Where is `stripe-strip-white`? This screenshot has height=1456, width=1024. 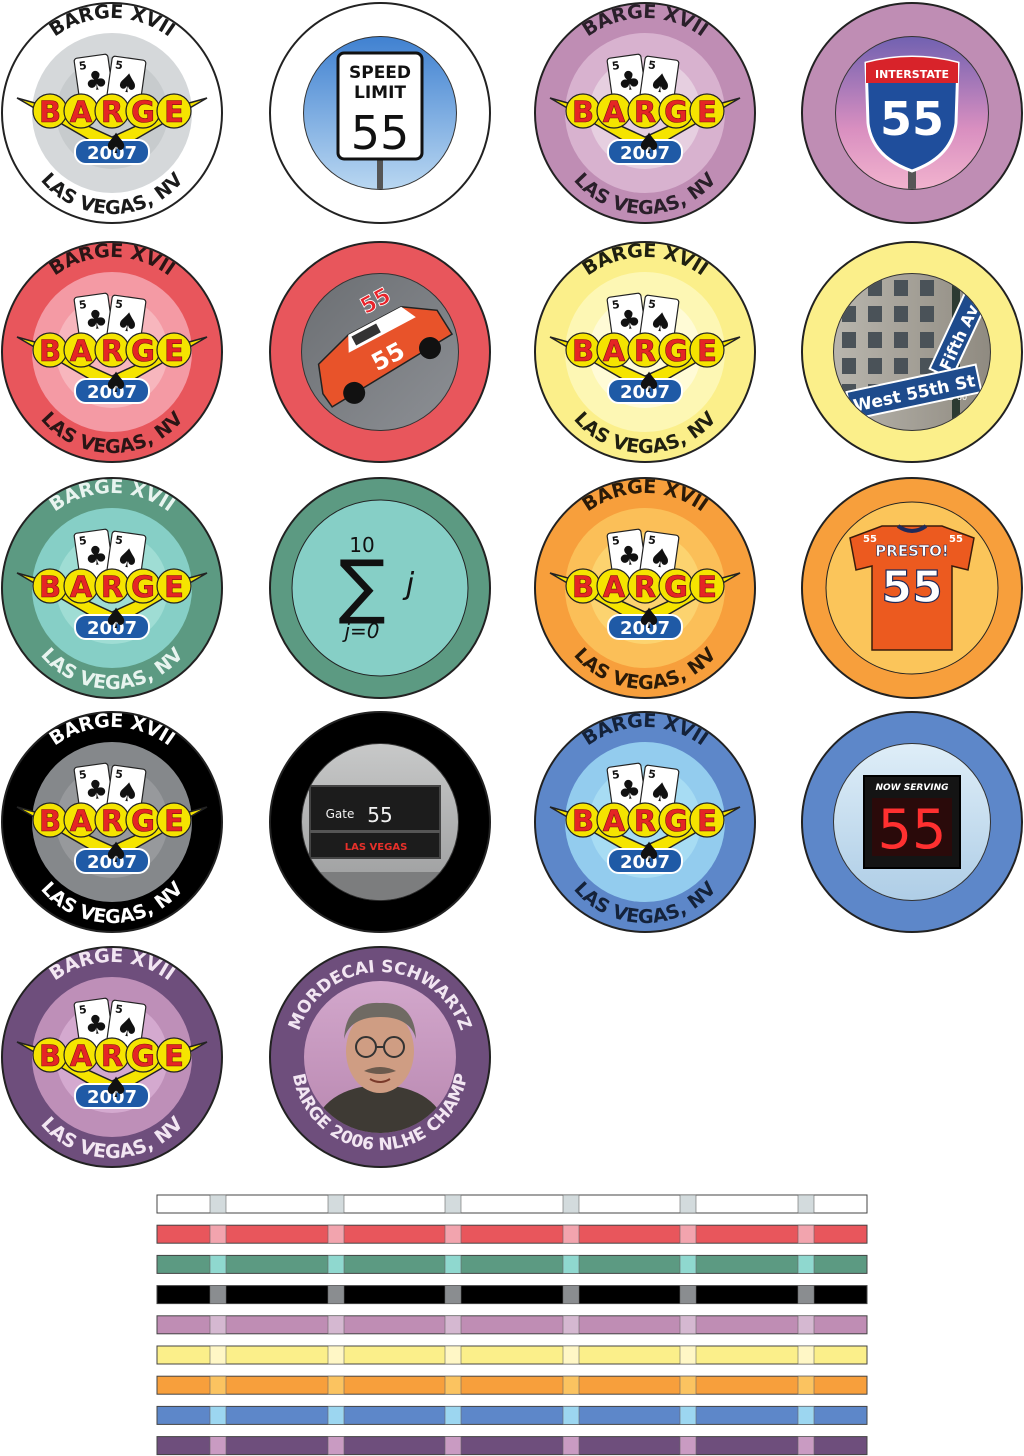
stripe-strip-white is located at coordinates (512, 1204).